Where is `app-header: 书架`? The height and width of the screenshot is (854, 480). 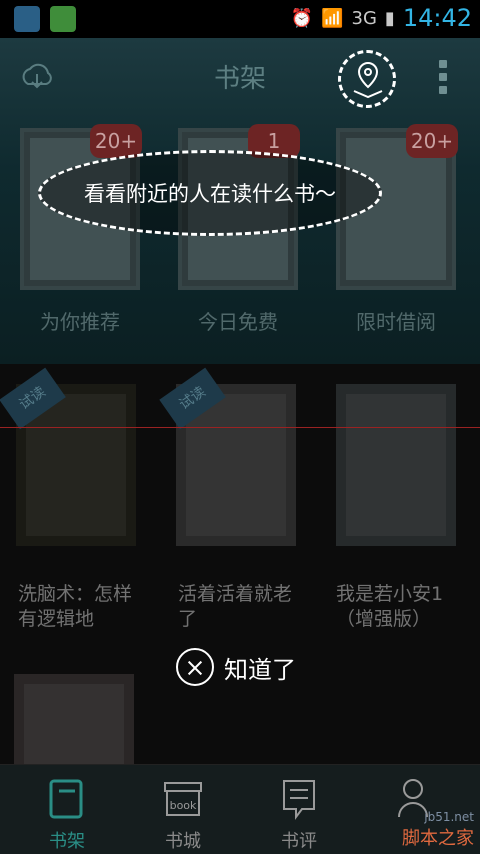
app-header: 书架 is located at coordinates (240, 76).